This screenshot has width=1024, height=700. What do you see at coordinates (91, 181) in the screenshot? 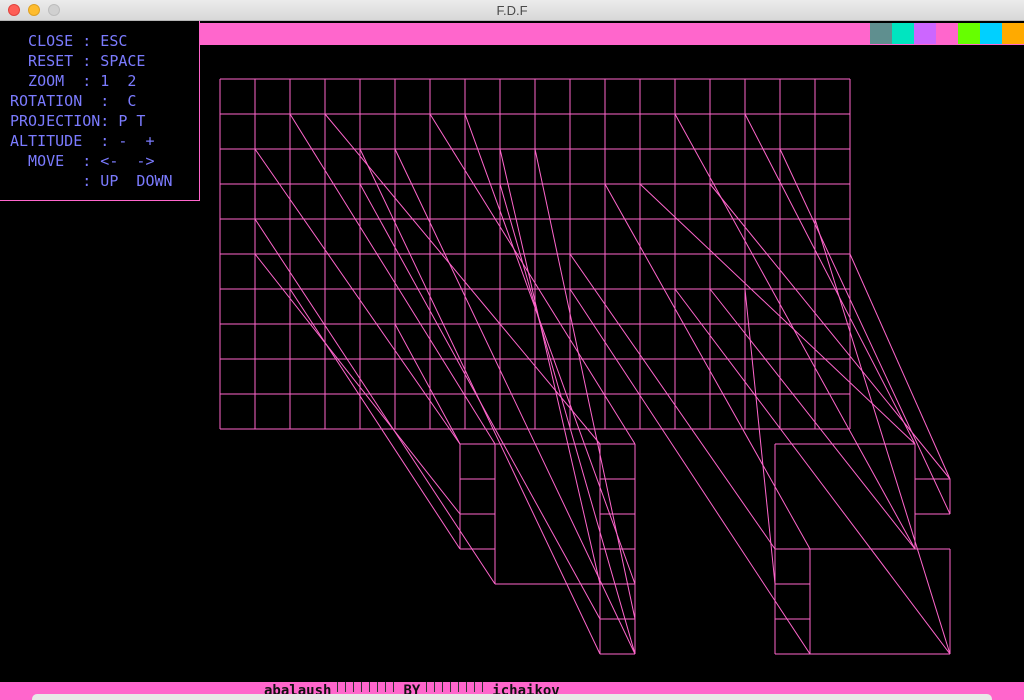
I see `control-move-vertical: : UP DOWN` at bounding box center [91, 181].